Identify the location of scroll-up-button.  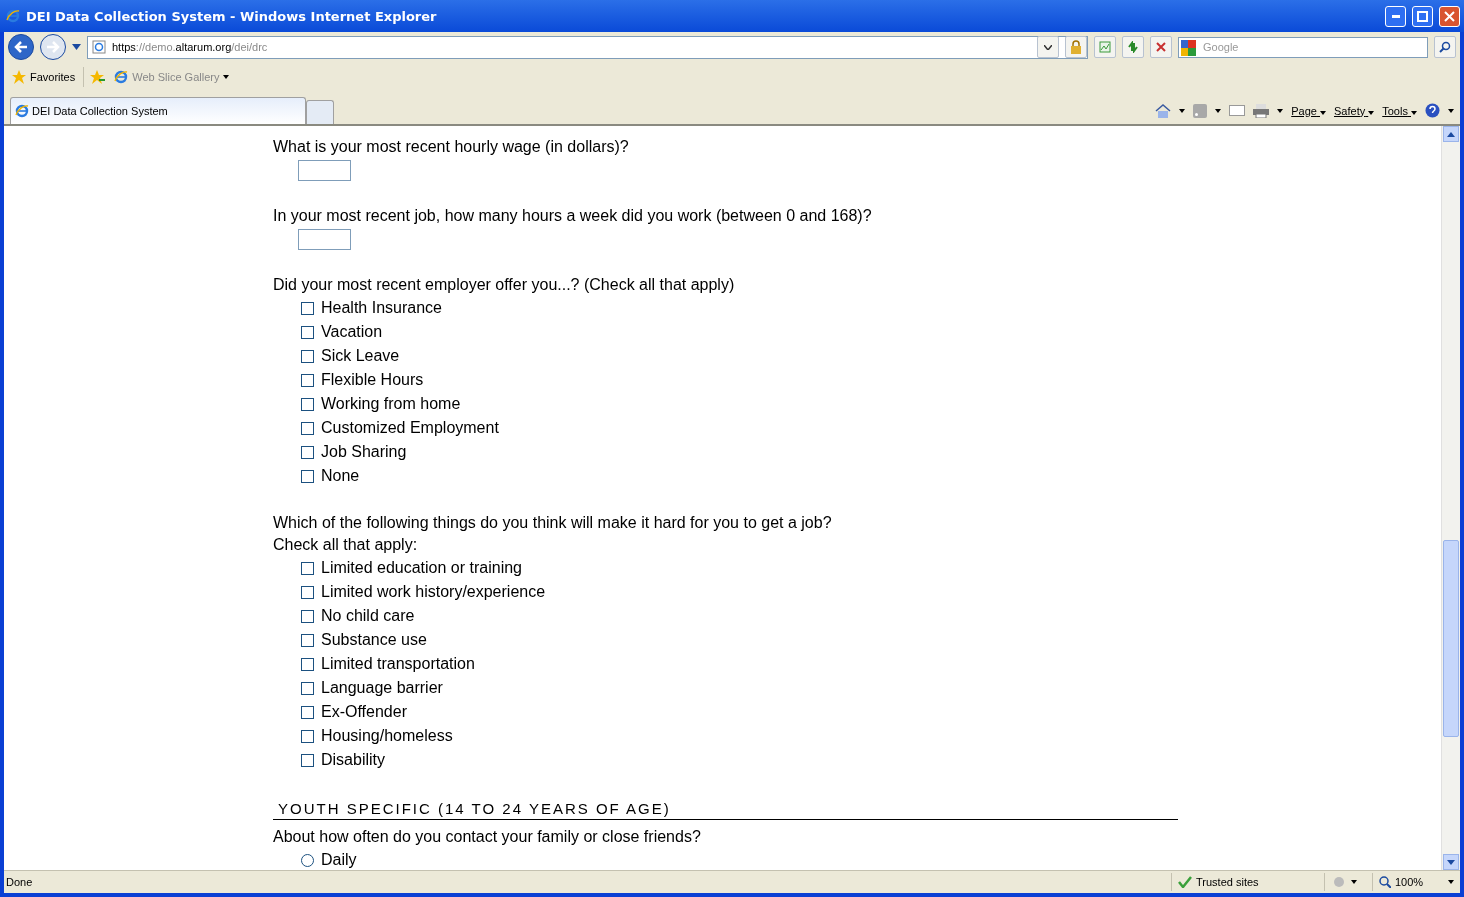
(1451, 134).